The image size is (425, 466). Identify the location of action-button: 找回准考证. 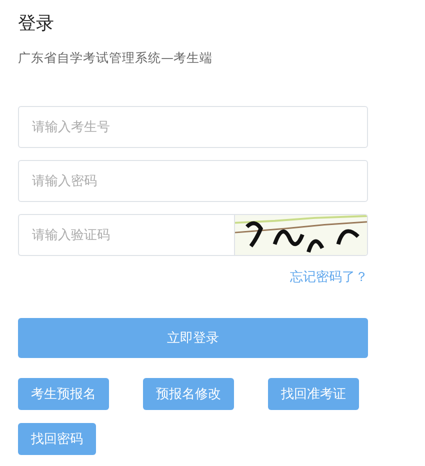
(313, 394).